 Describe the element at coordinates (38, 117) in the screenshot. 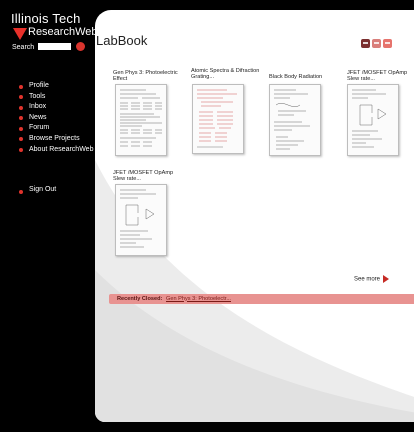

I see `nav-label: News` at that location.